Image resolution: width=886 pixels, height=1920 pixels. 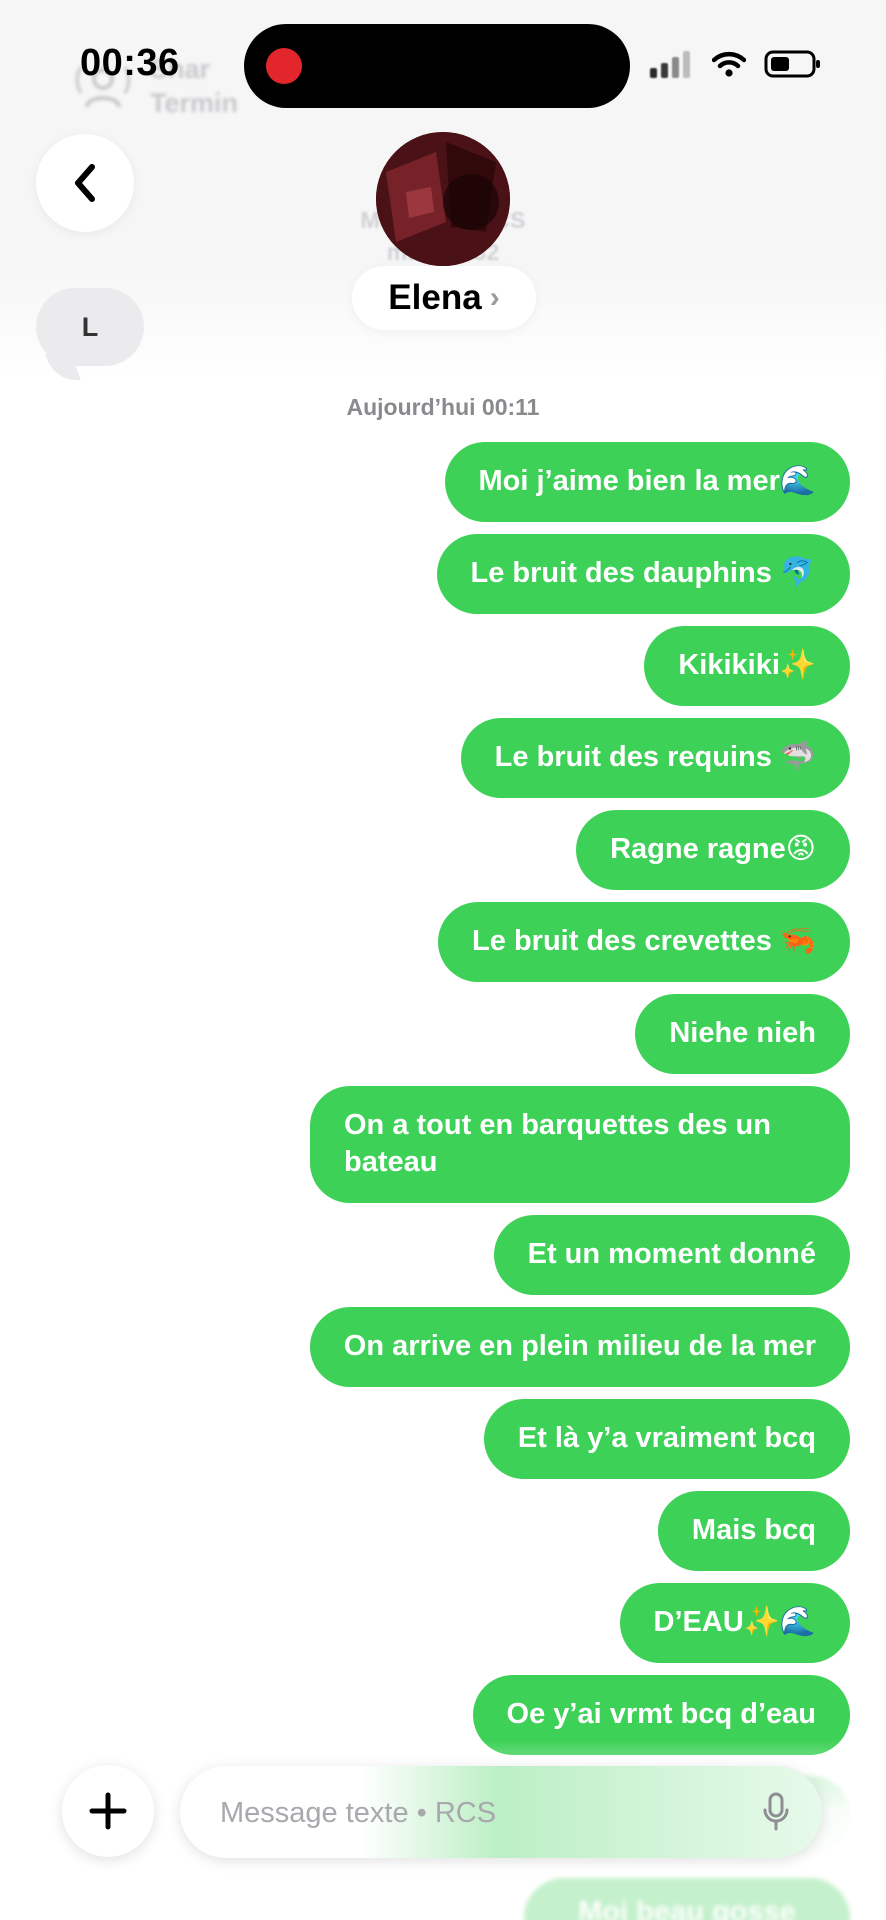 I want to click on contact-avatar, so click(x=443, y=199).